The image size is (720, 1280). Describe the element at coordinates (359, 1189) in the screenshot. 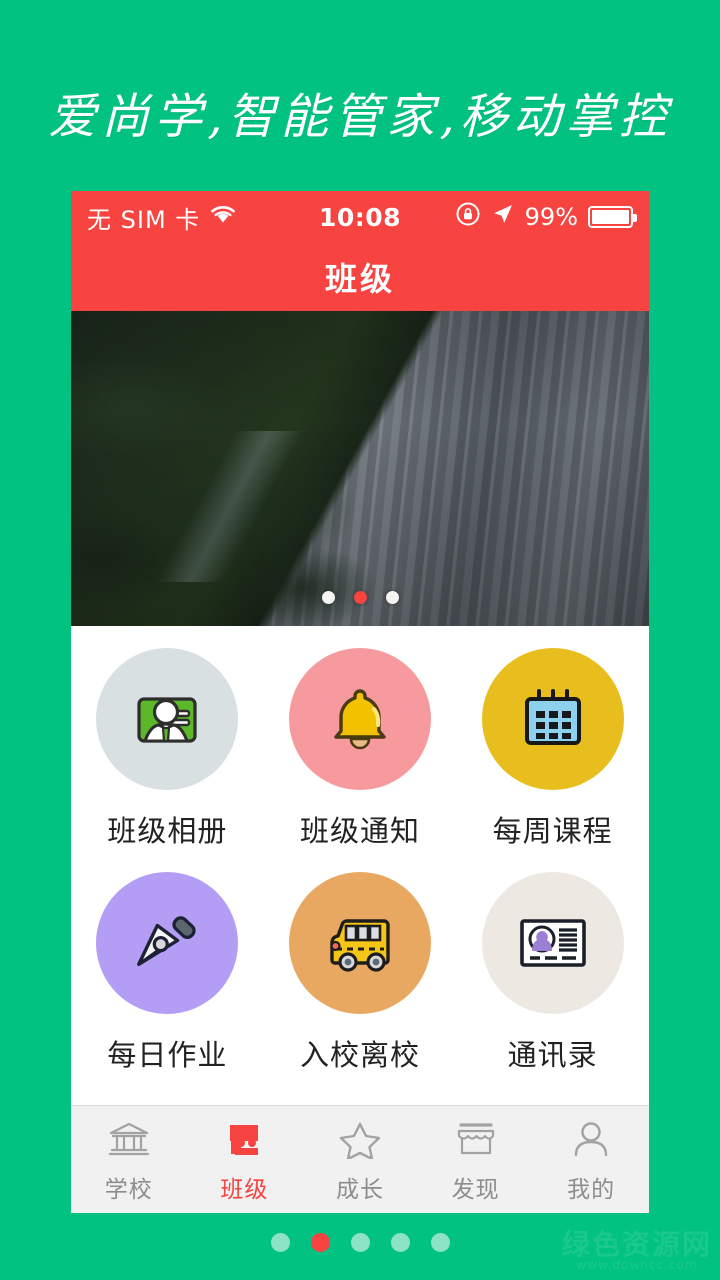

I see `tab-label: 成长` at that location.